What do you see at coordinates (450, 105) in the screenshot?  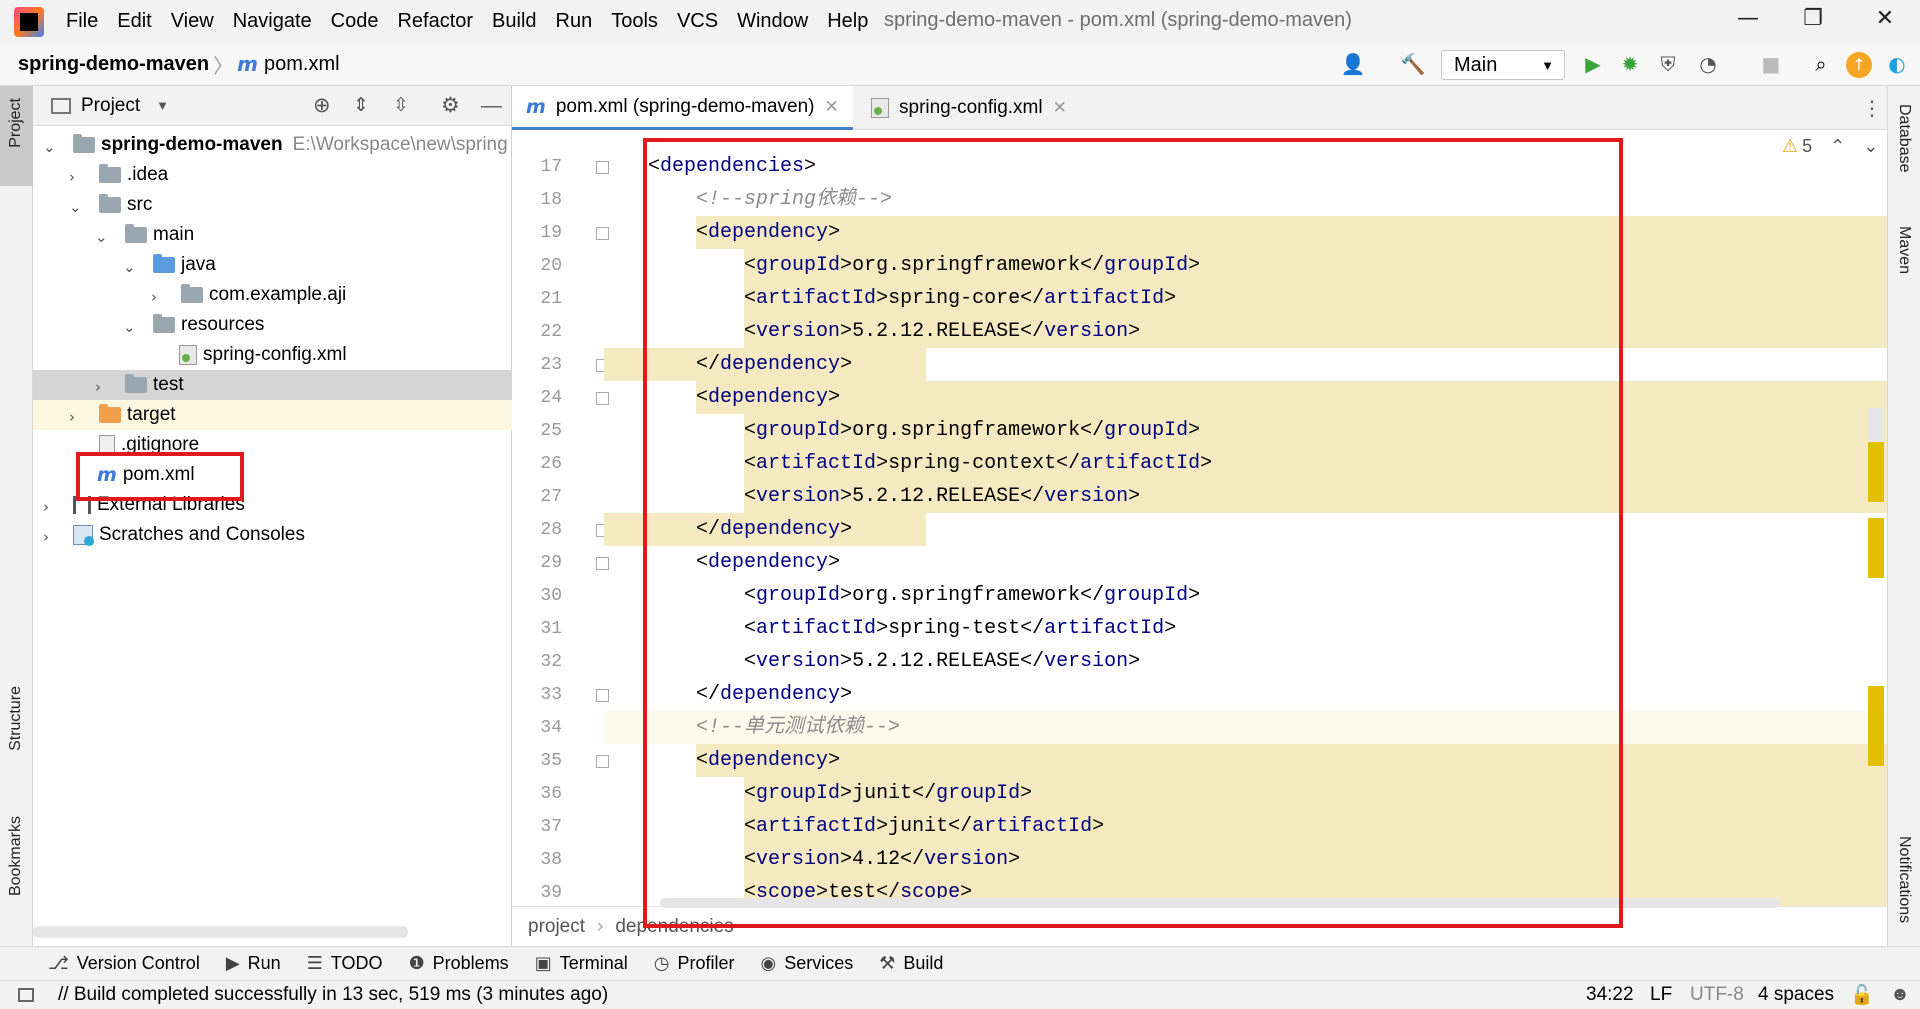 I see `gear-icon: ⚙` at bounding box center [450, 105].